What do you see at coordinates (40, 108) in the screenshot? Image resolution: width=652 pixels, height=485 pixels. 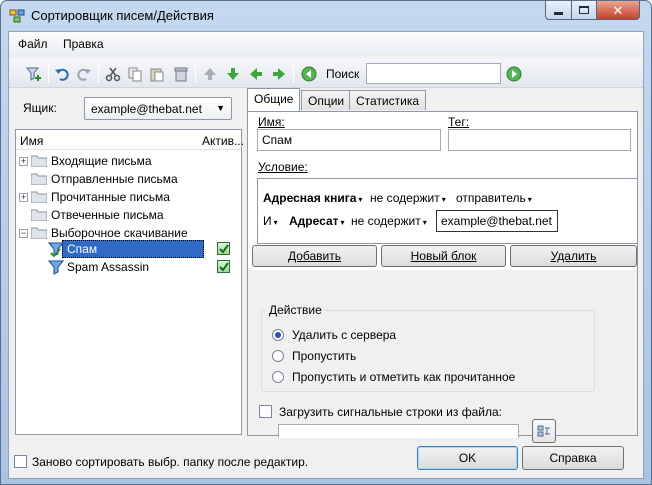 I see `mailbox-label: Ящик:` at bounding box center [40, 108].